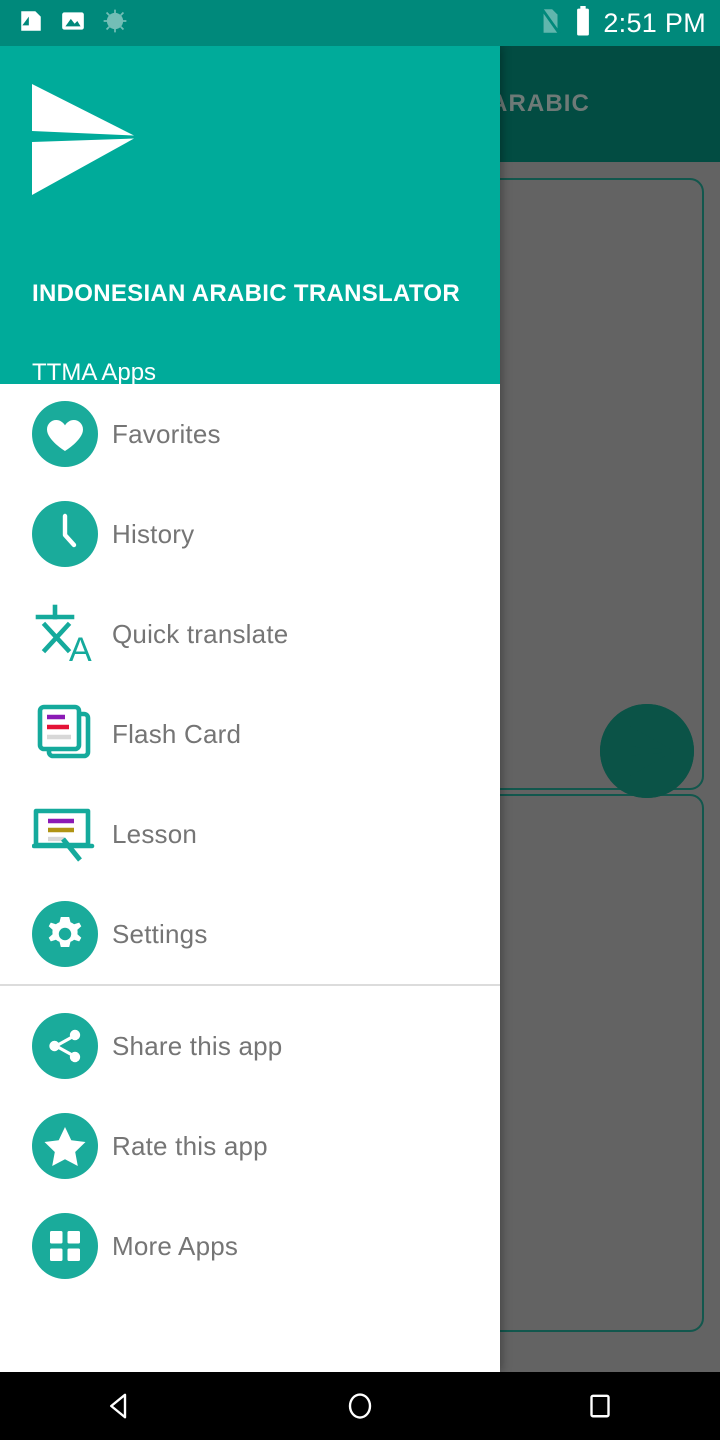 This screenshot has width=720, height=1440. Describe the element at coordinates (246, 293) in the screenshot. I see `drawer-title: INDONESIAN ARABIC TRANSLATOR` at that location.